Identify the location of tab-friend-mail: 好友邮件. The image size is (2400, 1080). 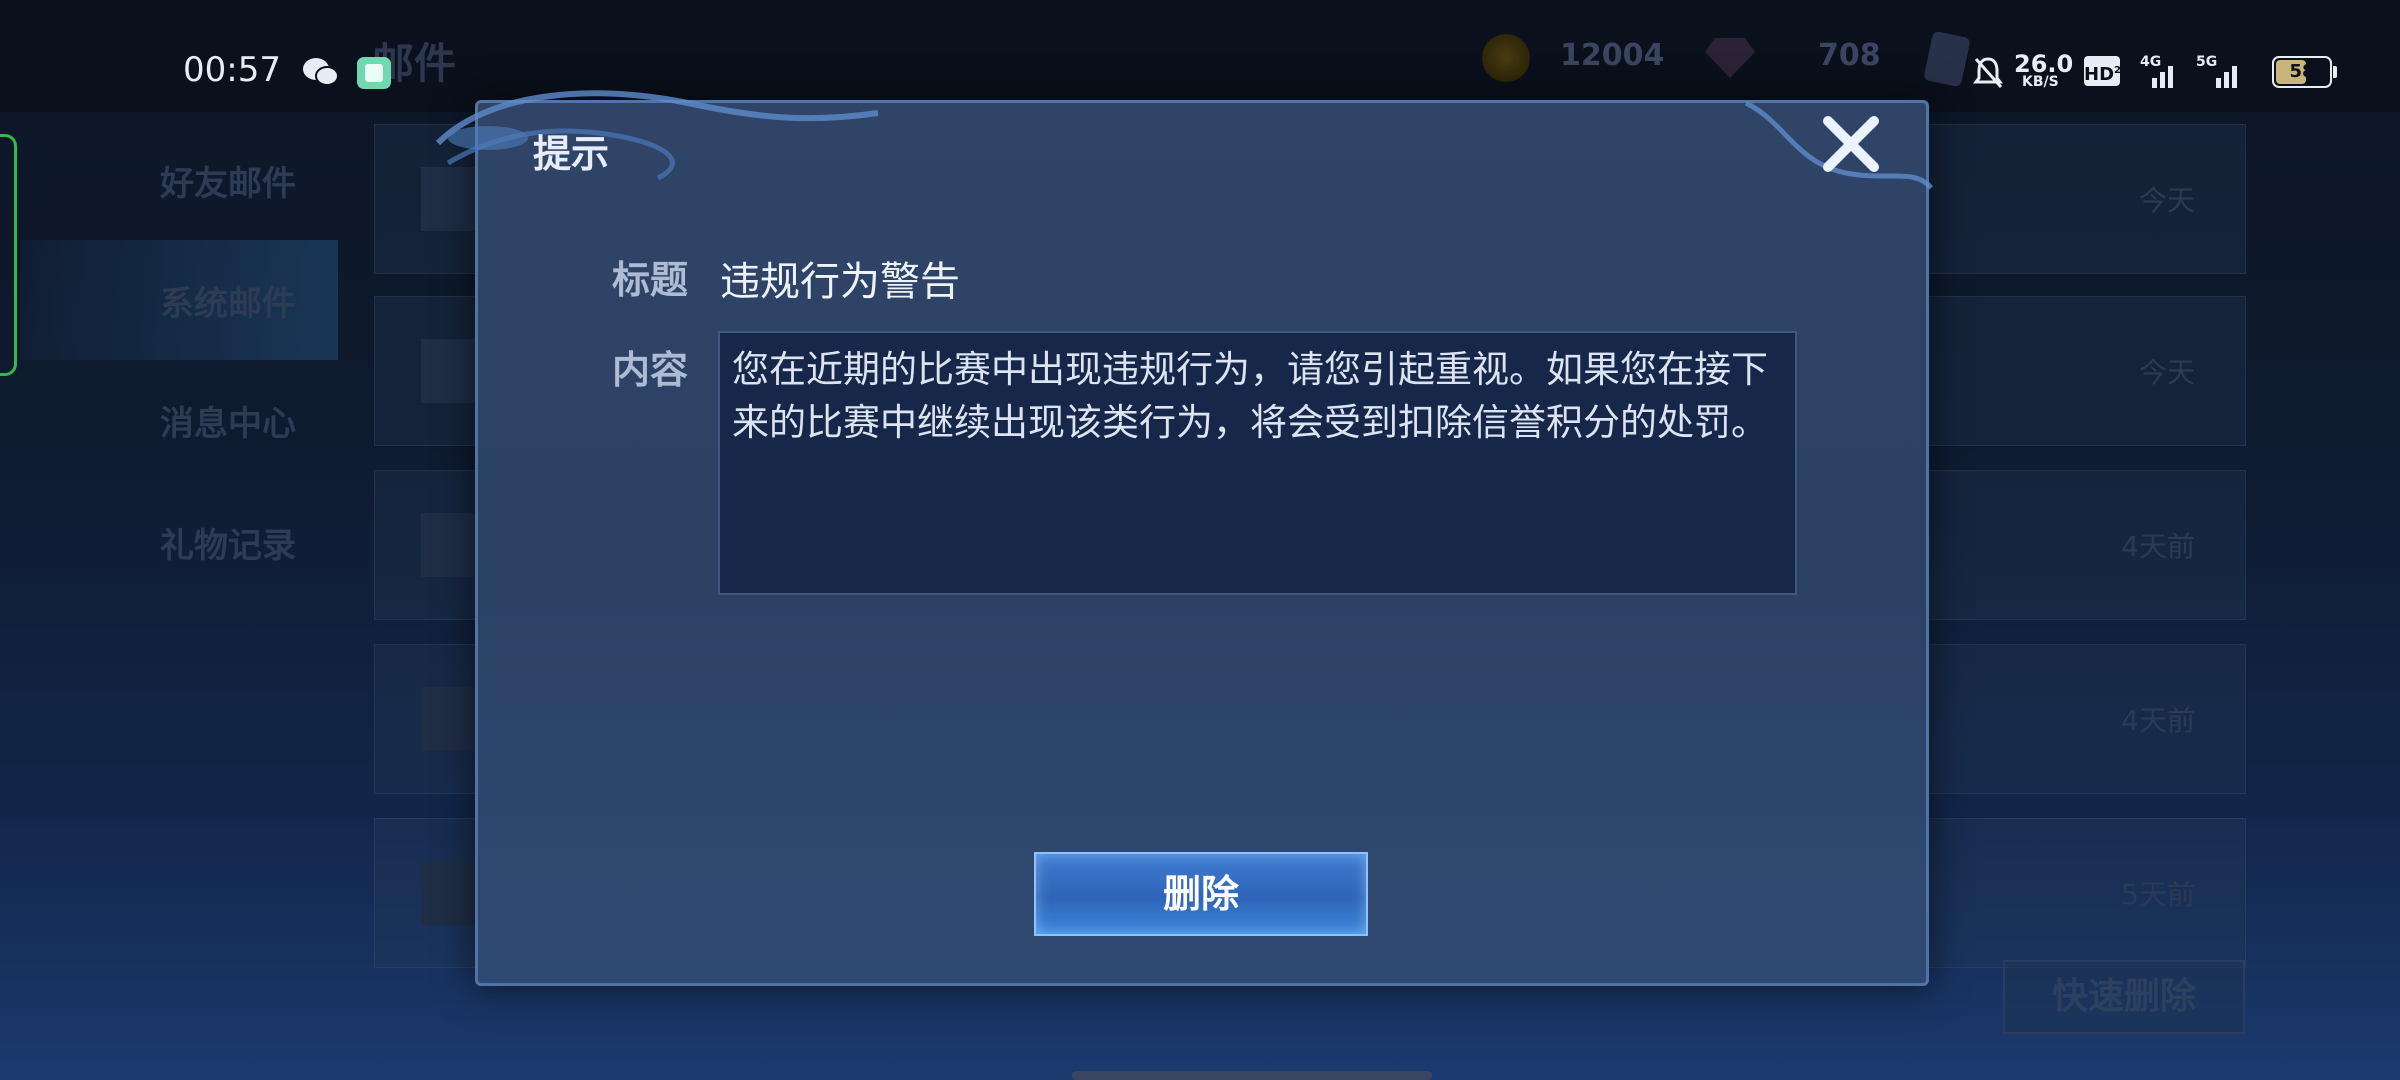
(228, 180).